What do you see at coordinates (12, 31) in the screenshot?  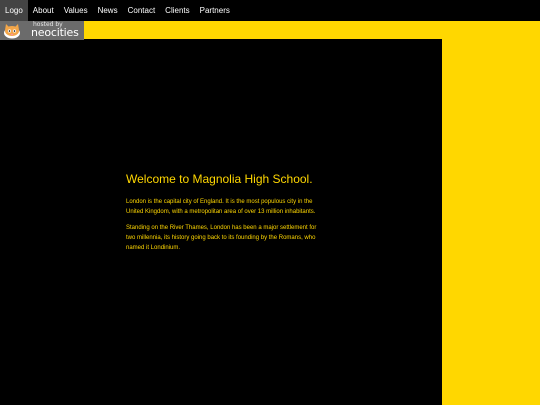 I see `cat-icon` at bounding box center [12, 31].